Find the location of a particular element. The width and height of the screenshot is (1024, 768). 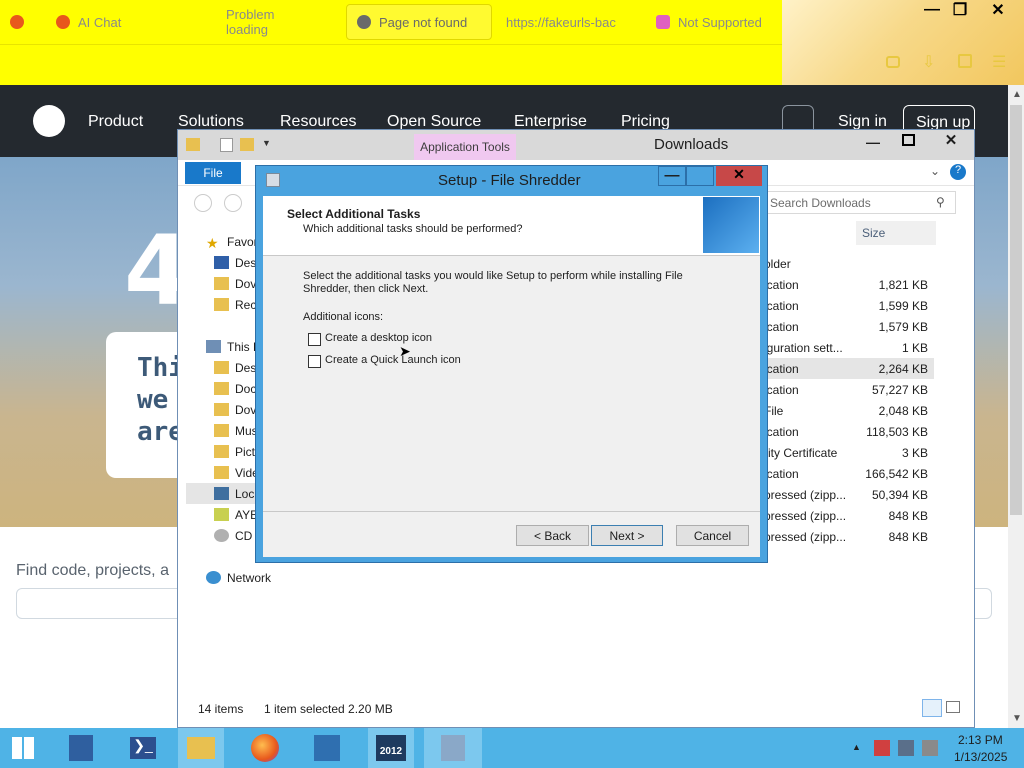

taskbar-virtualbox is located at coordinates (327, 748).